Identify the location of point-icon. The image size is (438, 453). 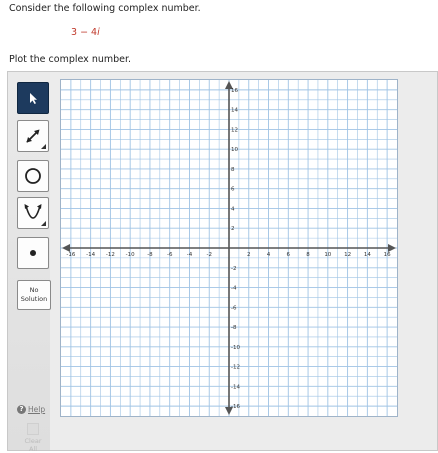
(33, 253).